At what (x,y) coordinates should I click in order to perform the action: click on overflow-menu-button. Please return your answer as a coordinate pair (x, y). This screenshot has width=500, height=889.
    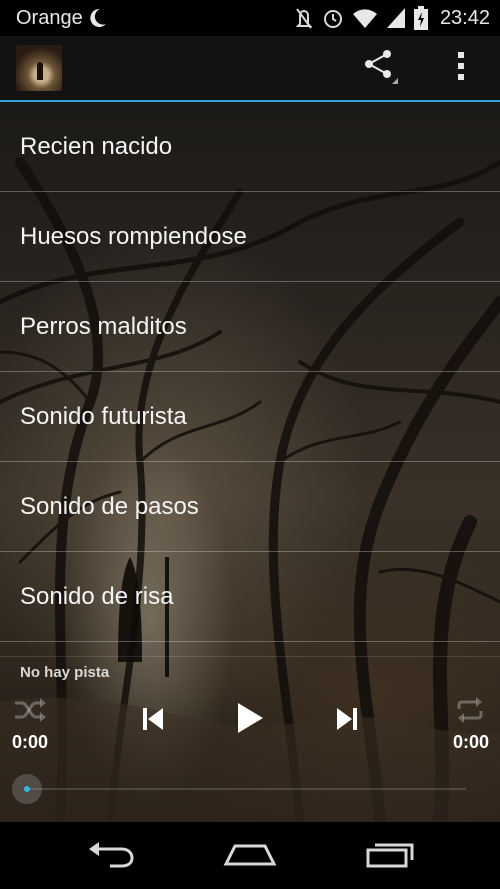
    Looking at the image, I should click on (461, 68).